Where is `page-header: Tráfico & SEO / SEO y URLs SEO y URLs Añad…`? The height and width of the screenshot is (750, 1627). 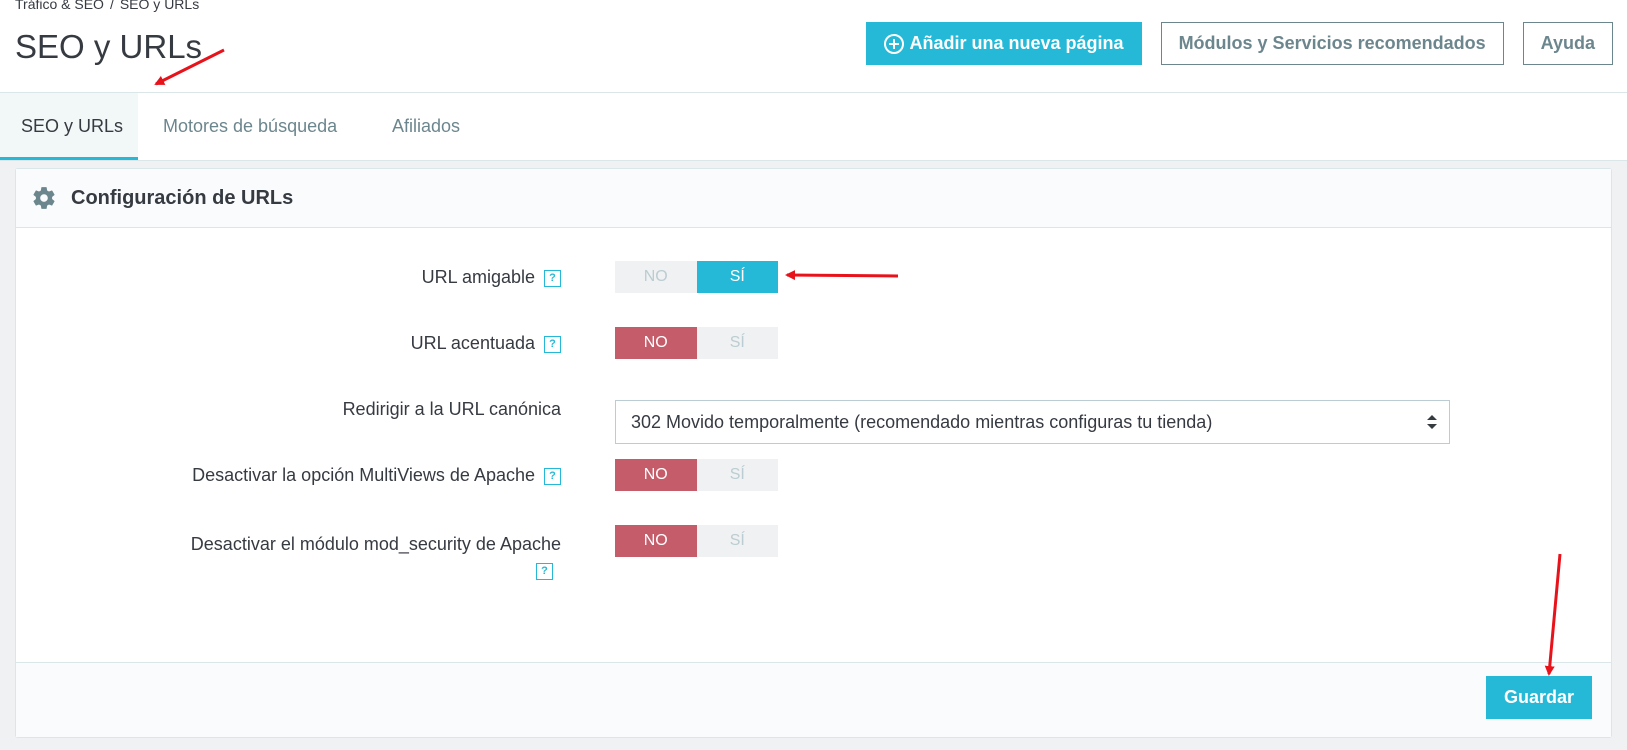 page-header: Tráfico & SEO / SEO y URLs SEO y URLs Añad… is located at coordinates (813, 46).